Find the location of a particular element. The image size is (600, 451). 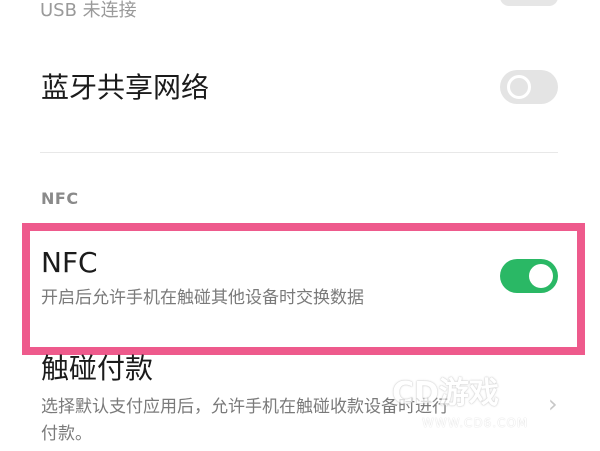

watermark-url: WWW.CD6.COM is located at coordinates (475, 423).